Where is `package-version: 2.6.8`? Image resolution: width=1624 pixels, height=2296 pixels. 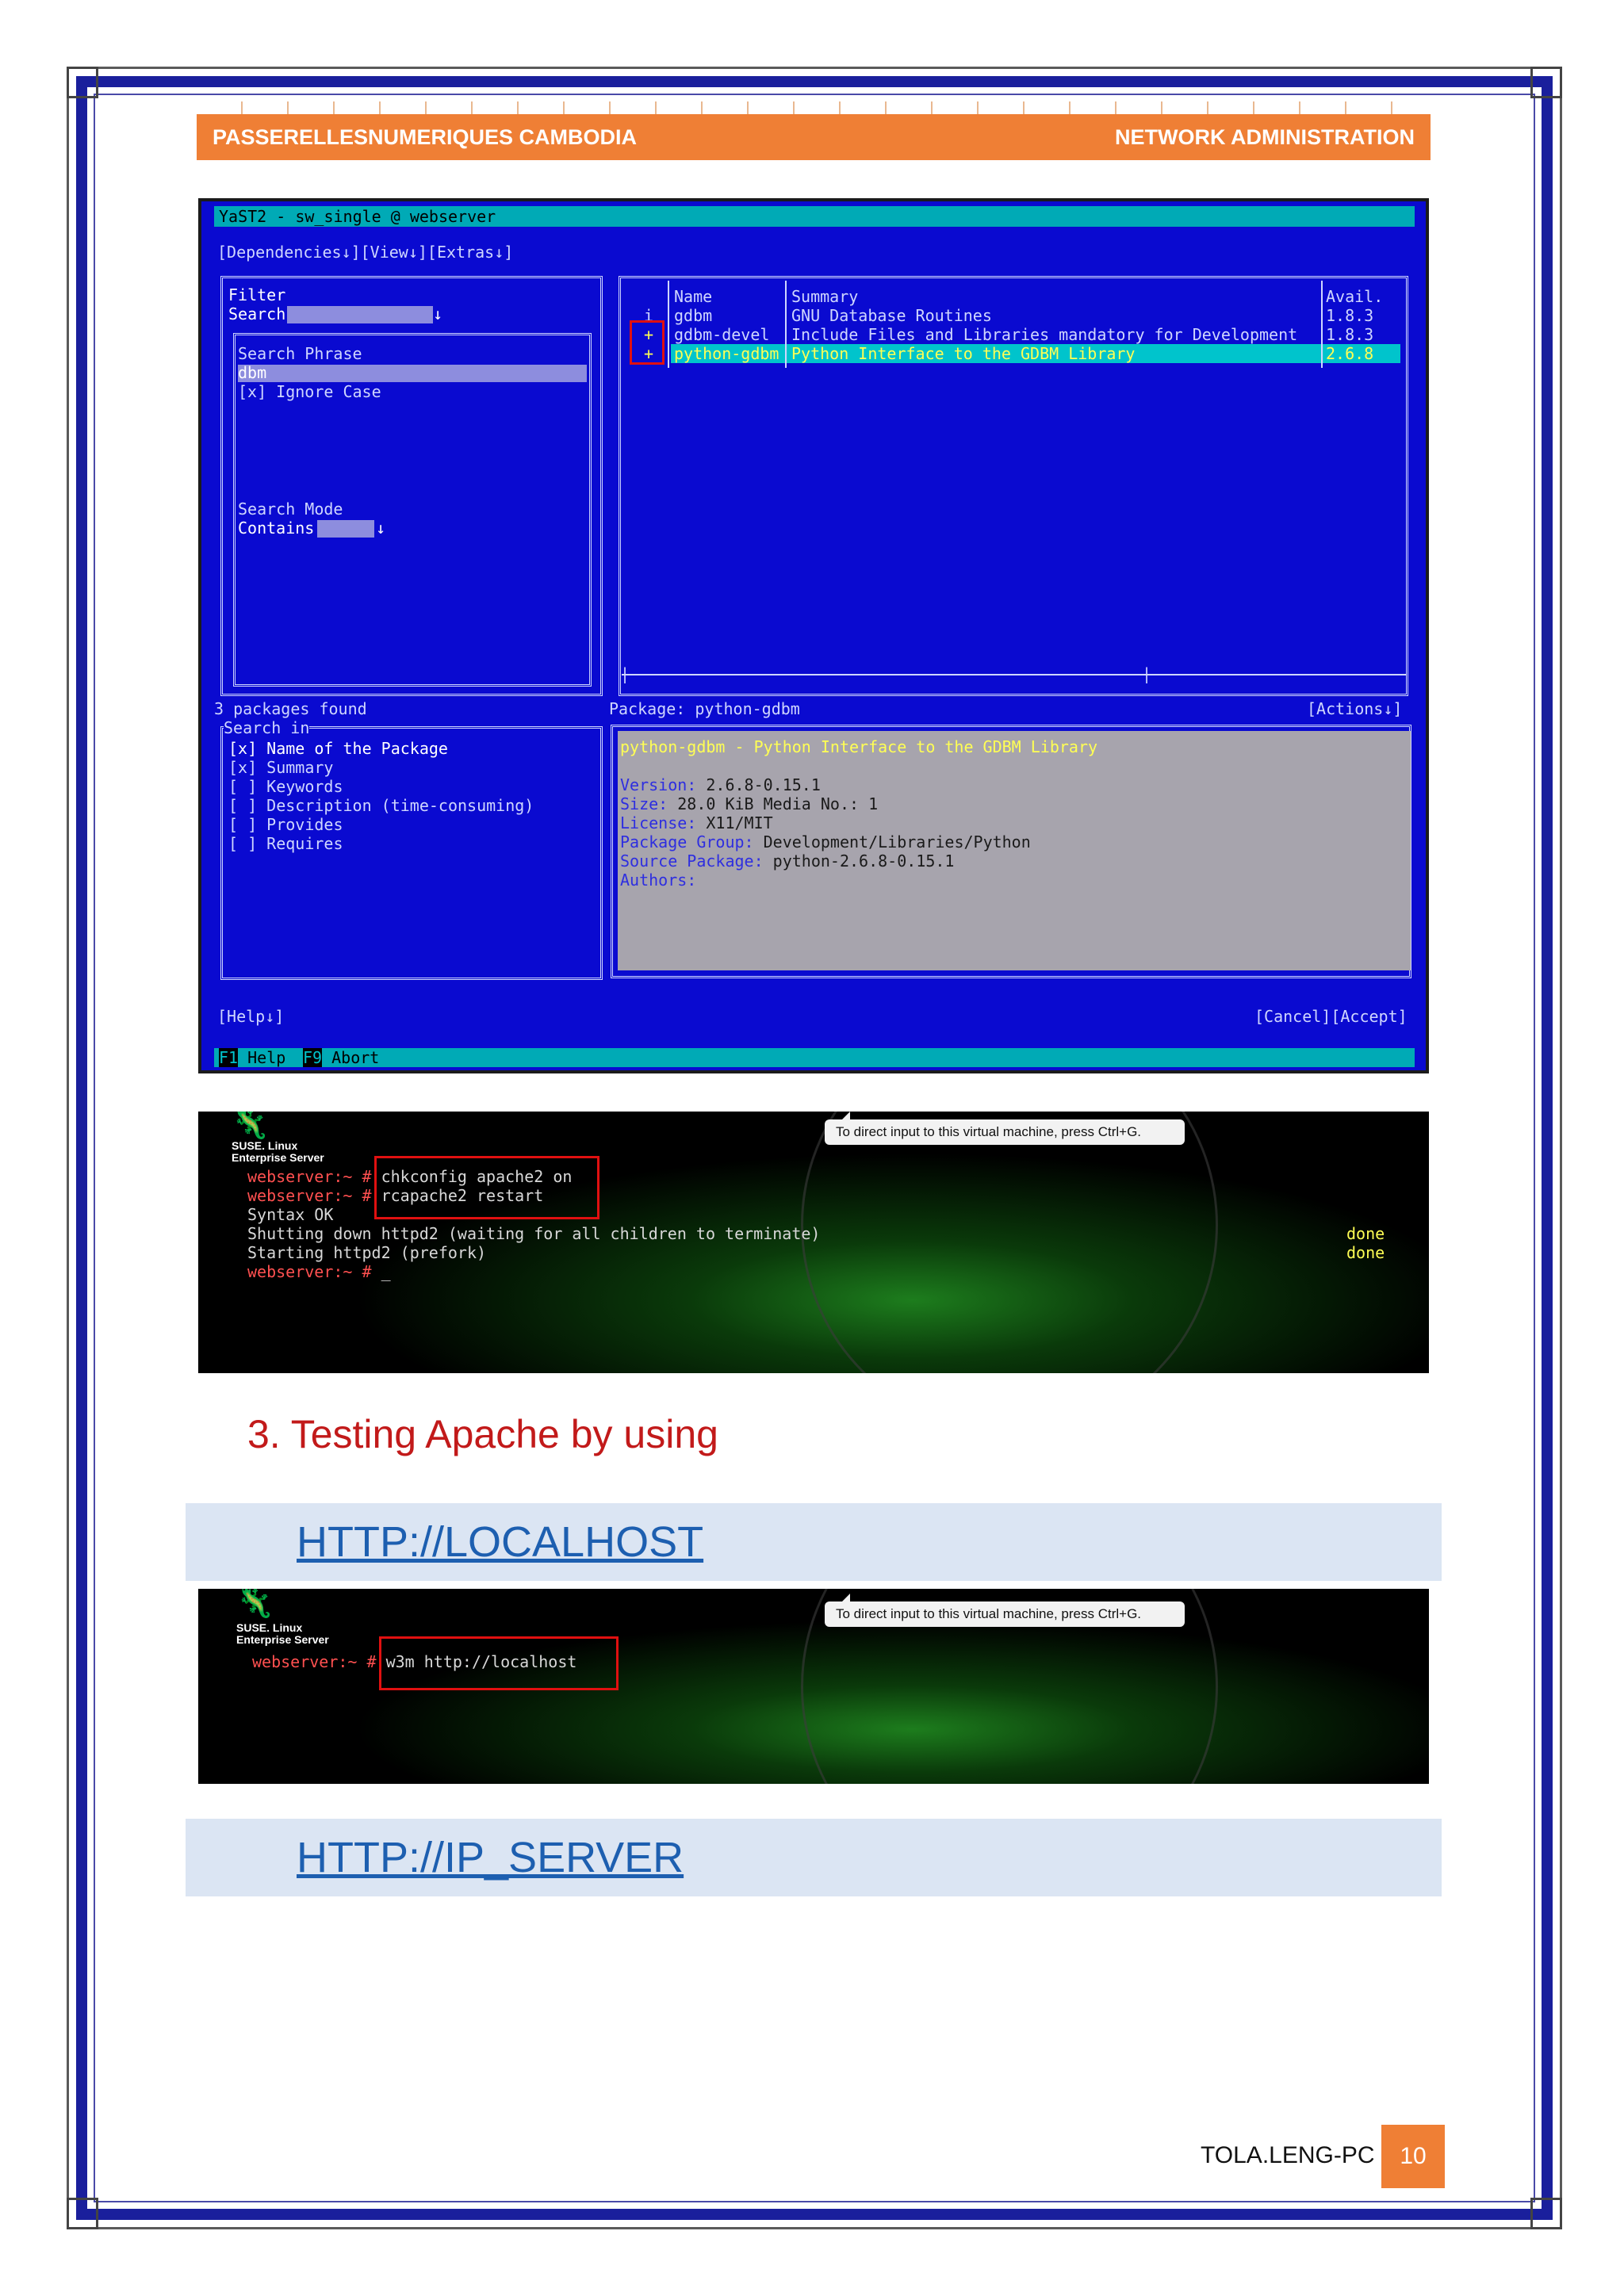
package-version: 2.6.8 is located at coordinates (1350, 354).